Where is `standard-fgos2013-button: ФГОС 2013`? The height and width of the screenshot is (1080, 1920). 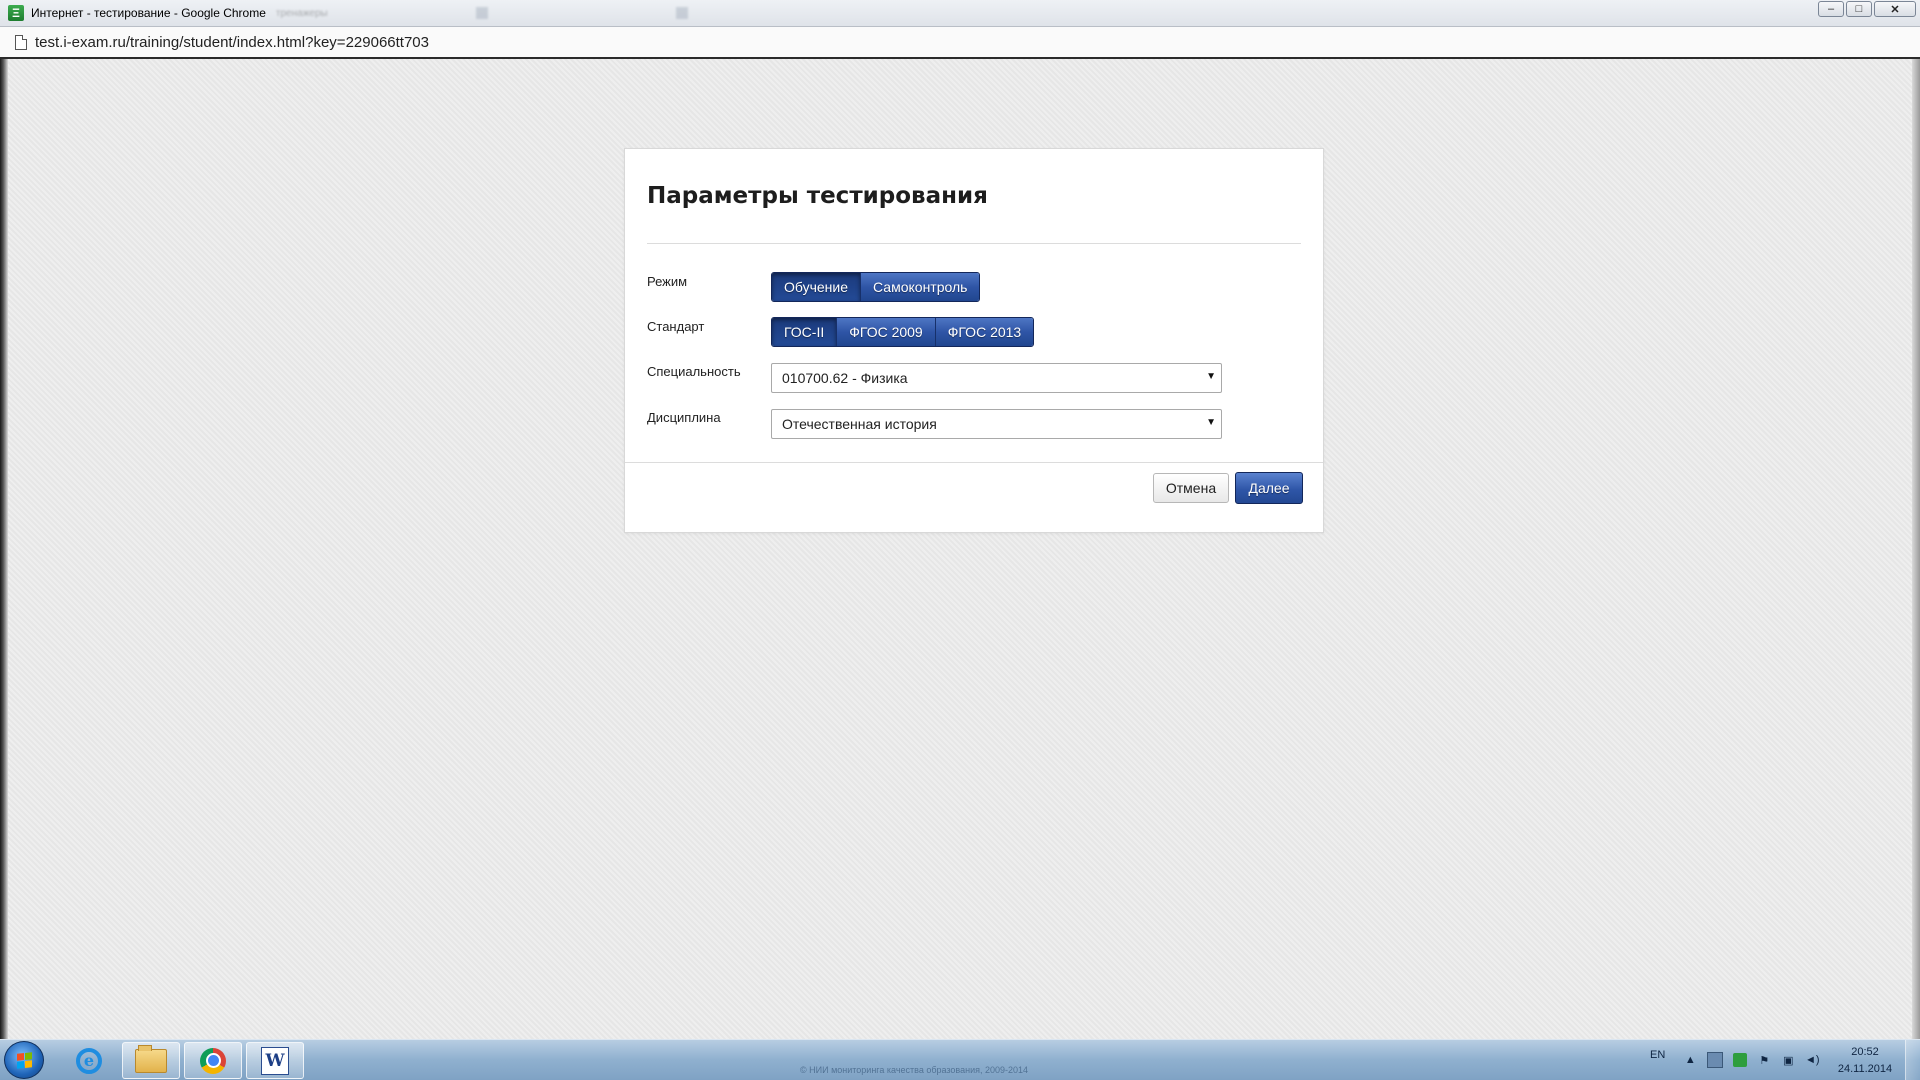 standard-fgos2013-button: ФГОС 2013 is located at coordinates (984, 332).